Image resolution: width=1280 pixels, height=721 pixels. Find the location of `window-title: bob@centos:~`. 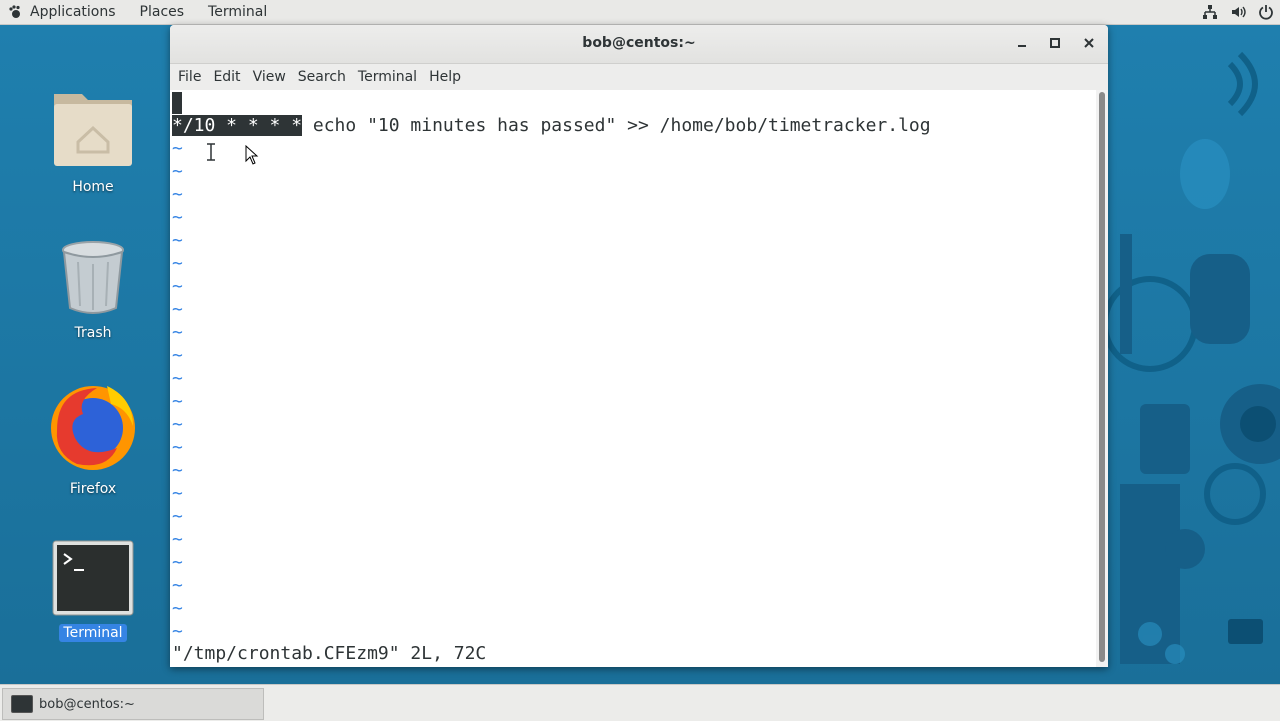

window-title: bob@centos:~ is located at coordinates (639, 43).